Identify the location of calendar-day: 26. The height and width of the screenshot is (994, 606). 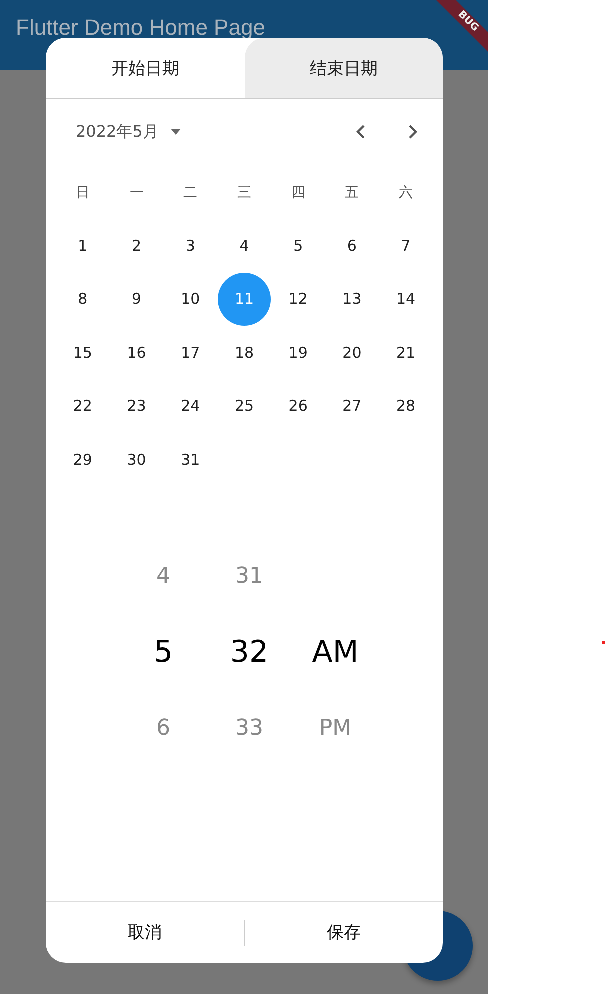
(298, 406).